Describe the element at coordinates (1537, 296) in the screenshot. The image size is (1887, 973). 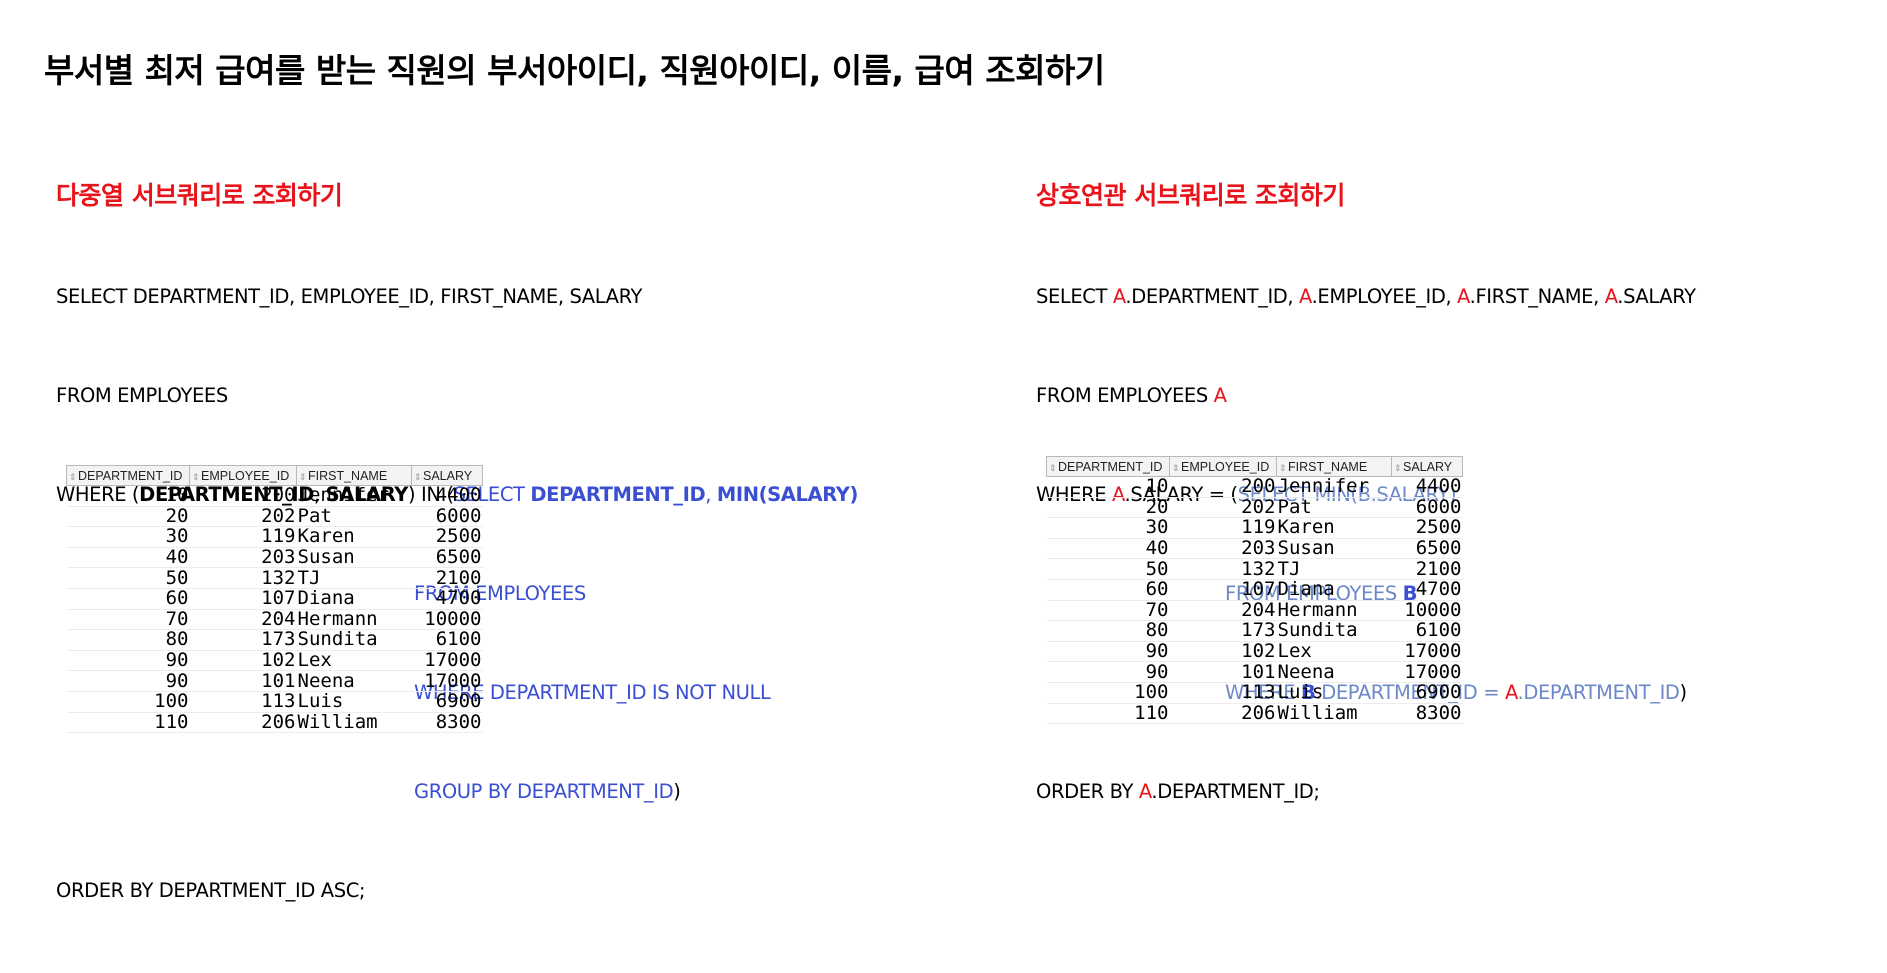
I see `sql-text: .FIRST_NAME,` at that location.